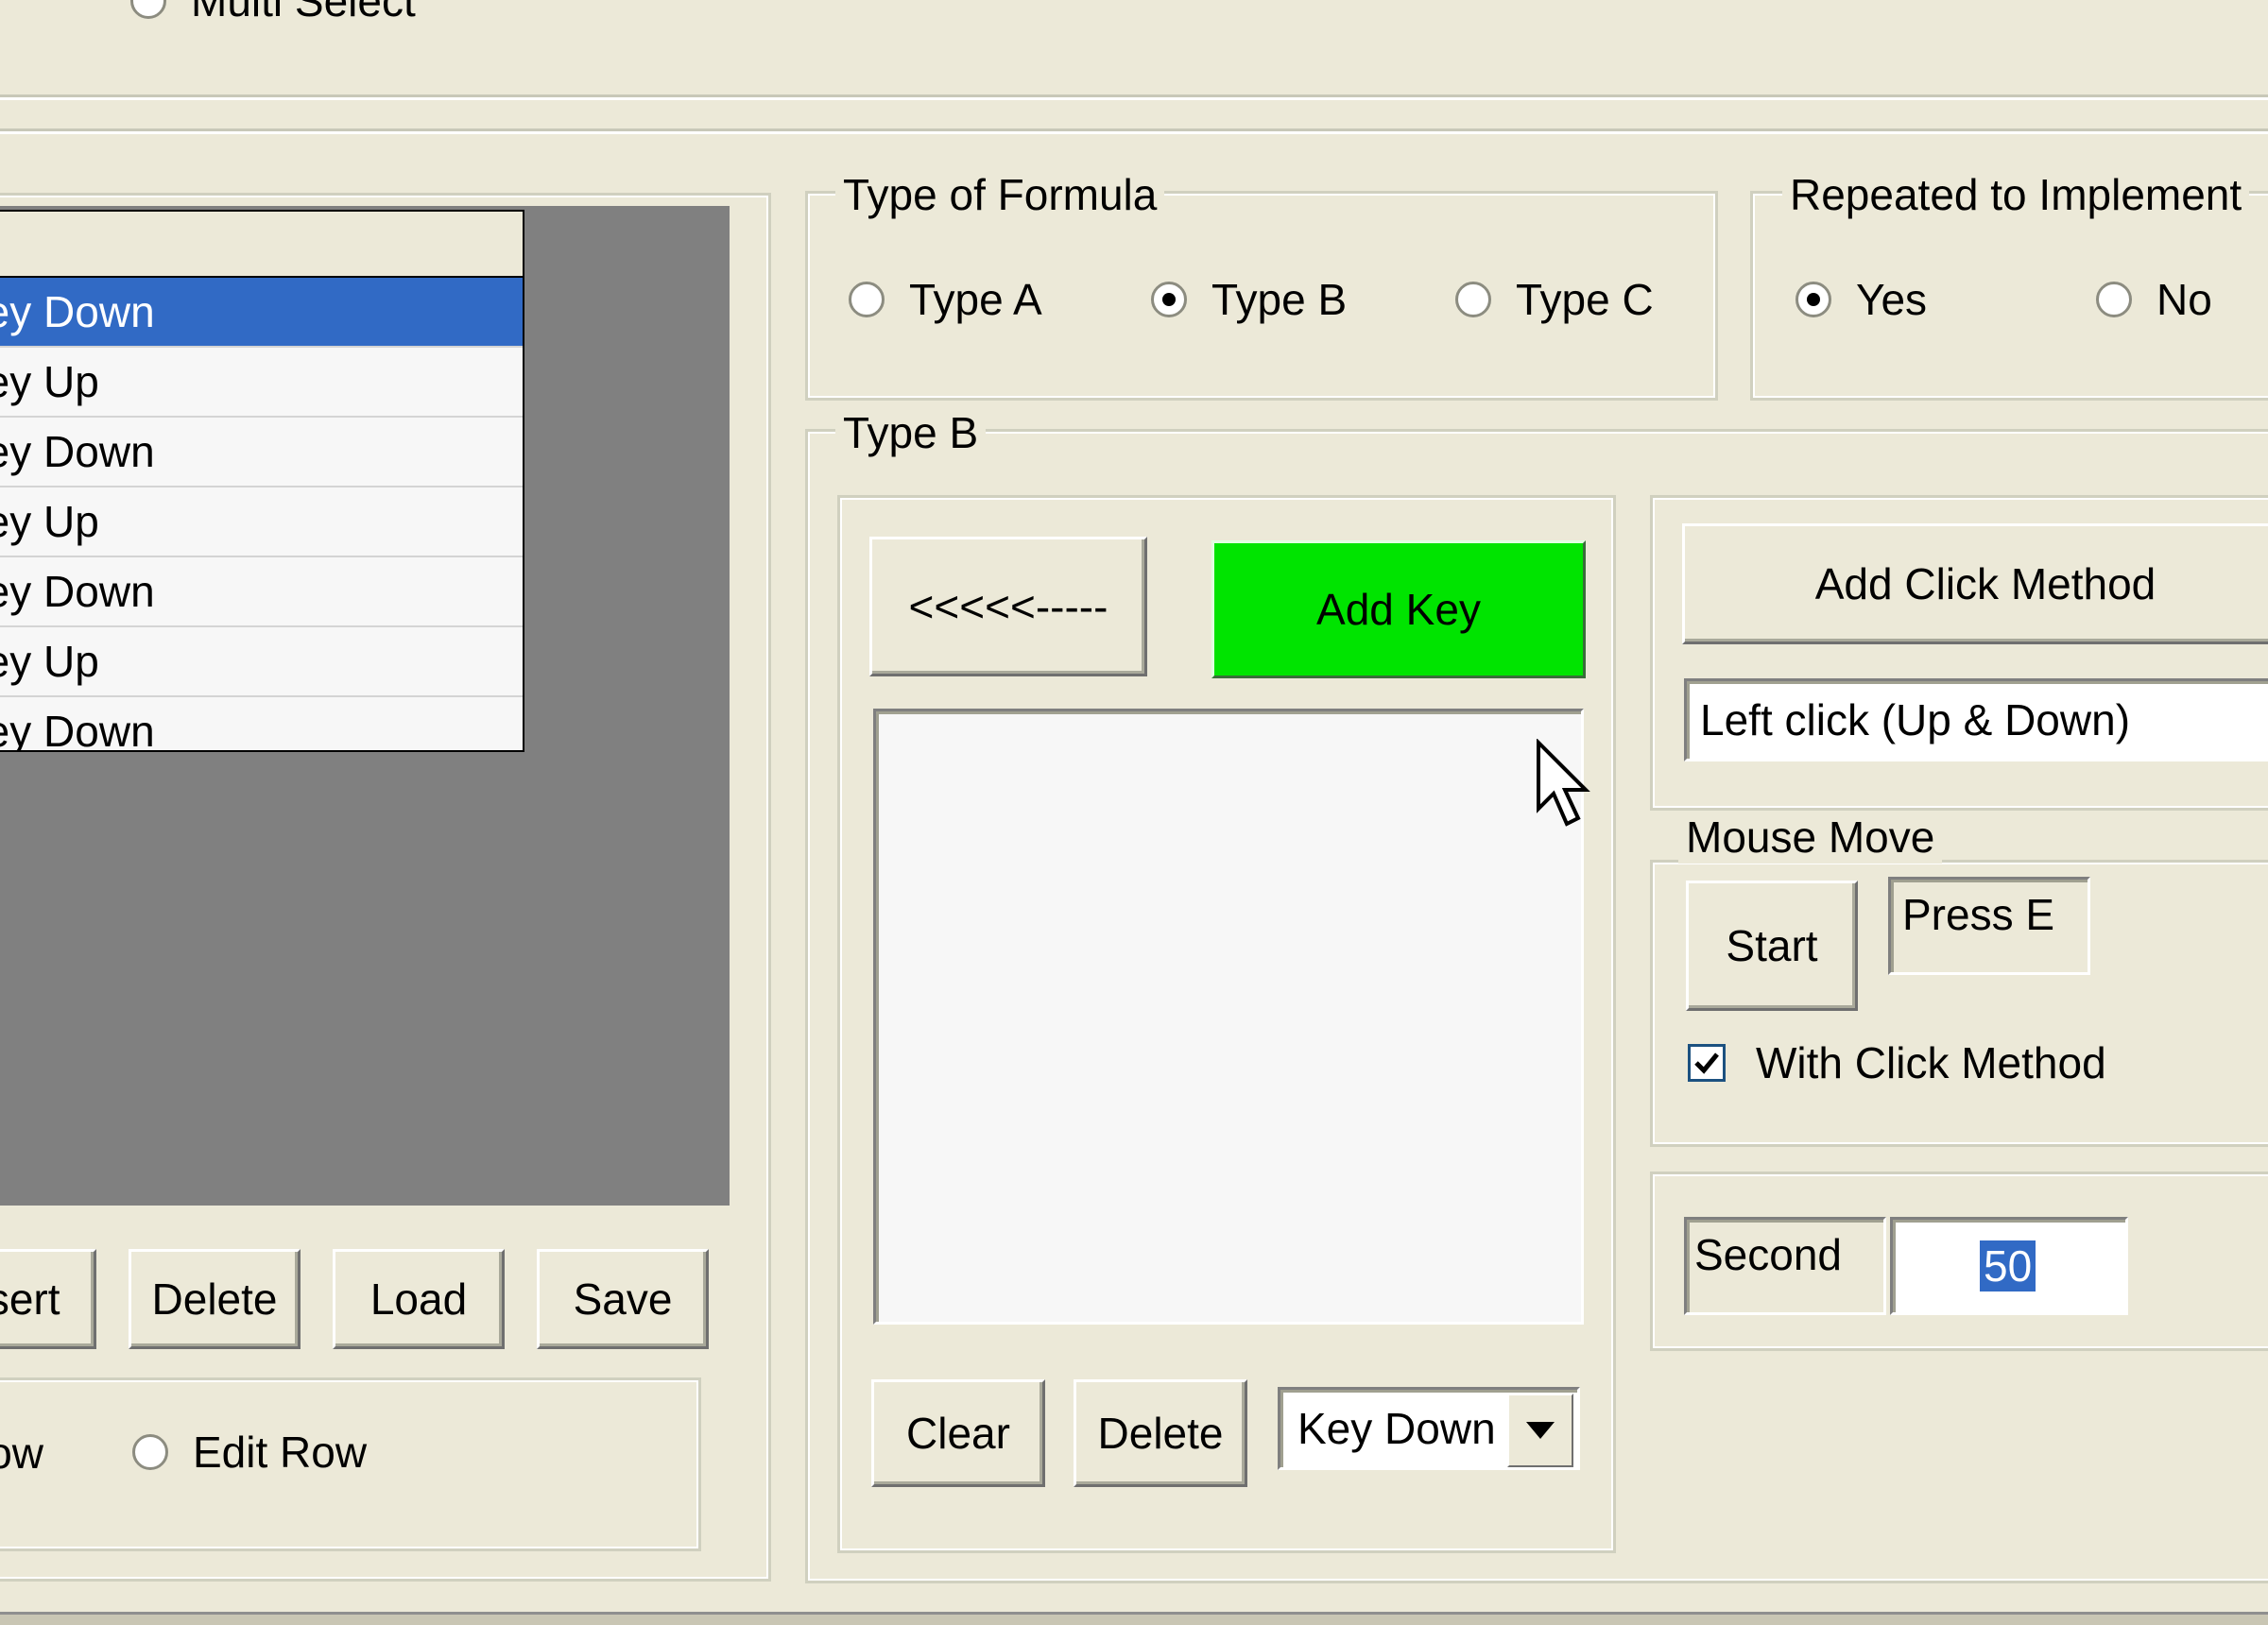  I want to click on mouse-cursor-icon, so click(1563, 783).